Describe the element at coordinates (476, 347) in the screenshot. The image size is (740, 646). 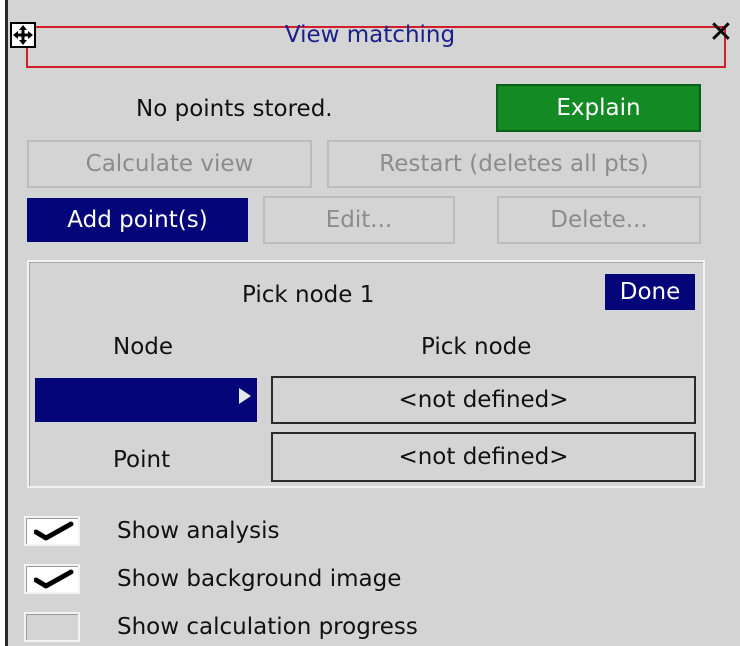
I see `pick-node-label: Pick node` at that location.